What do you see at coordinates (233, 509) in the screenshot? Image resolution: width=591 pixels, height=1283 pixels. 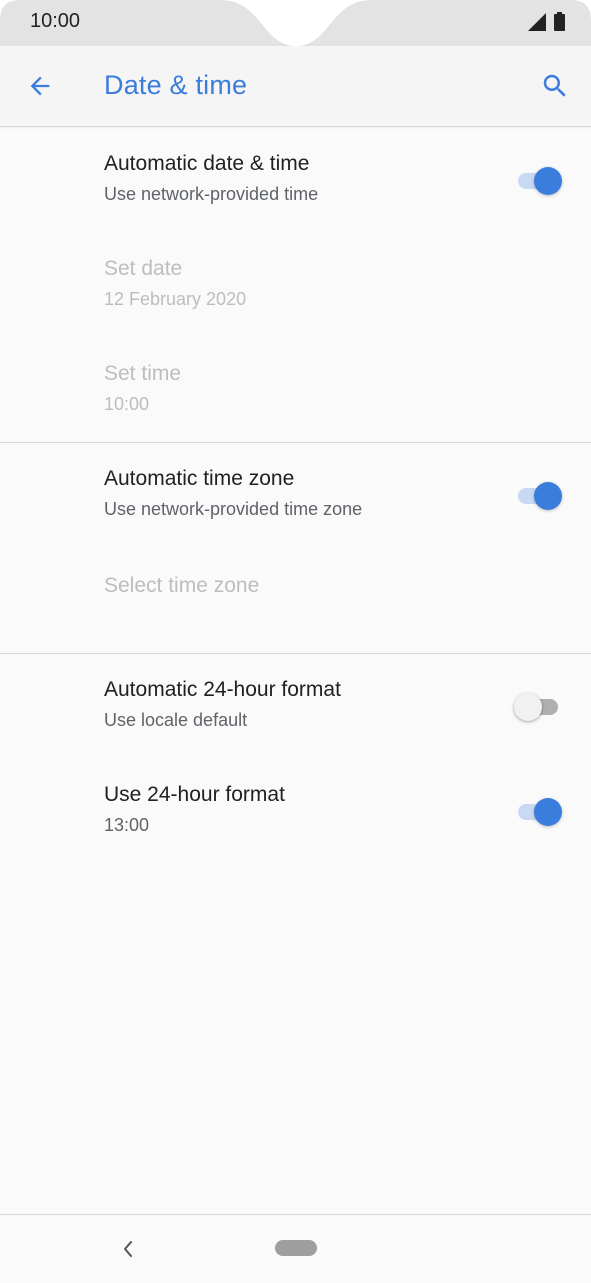 I see `setting-summary: Use network-provided time zone` at bounding box center [233, 509].